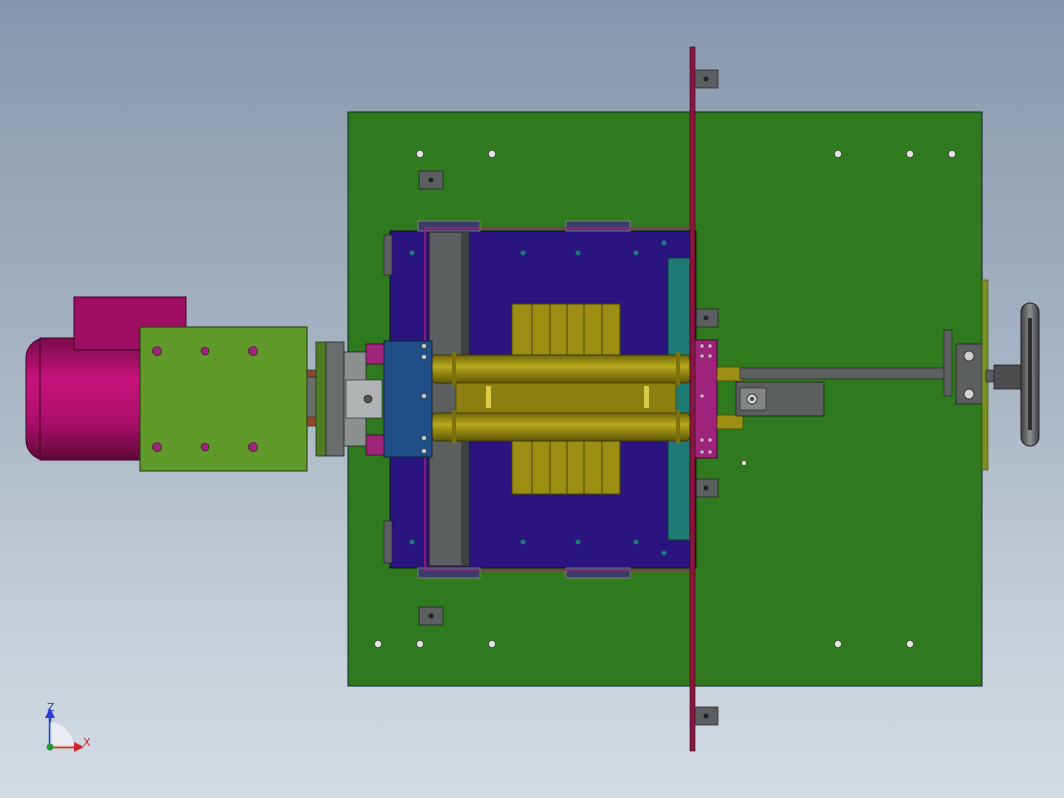 Image resolution: width=1064 pixels, height=798 pixels. Describe the element at coordinates (561, 427) in the screenshot. I see `lower-roller` at that location.